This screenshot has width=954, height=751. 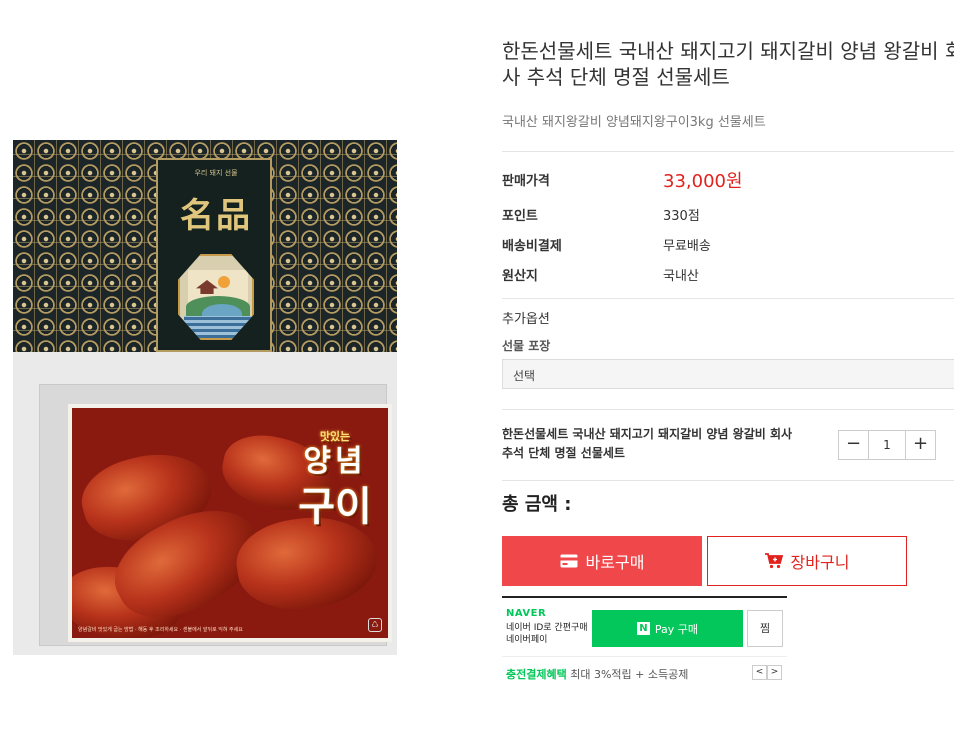 I want to click on naver-pay-benefit: 충전결제혜택 최대 3%적립 + 소득공제, so click(x=597, y=674).